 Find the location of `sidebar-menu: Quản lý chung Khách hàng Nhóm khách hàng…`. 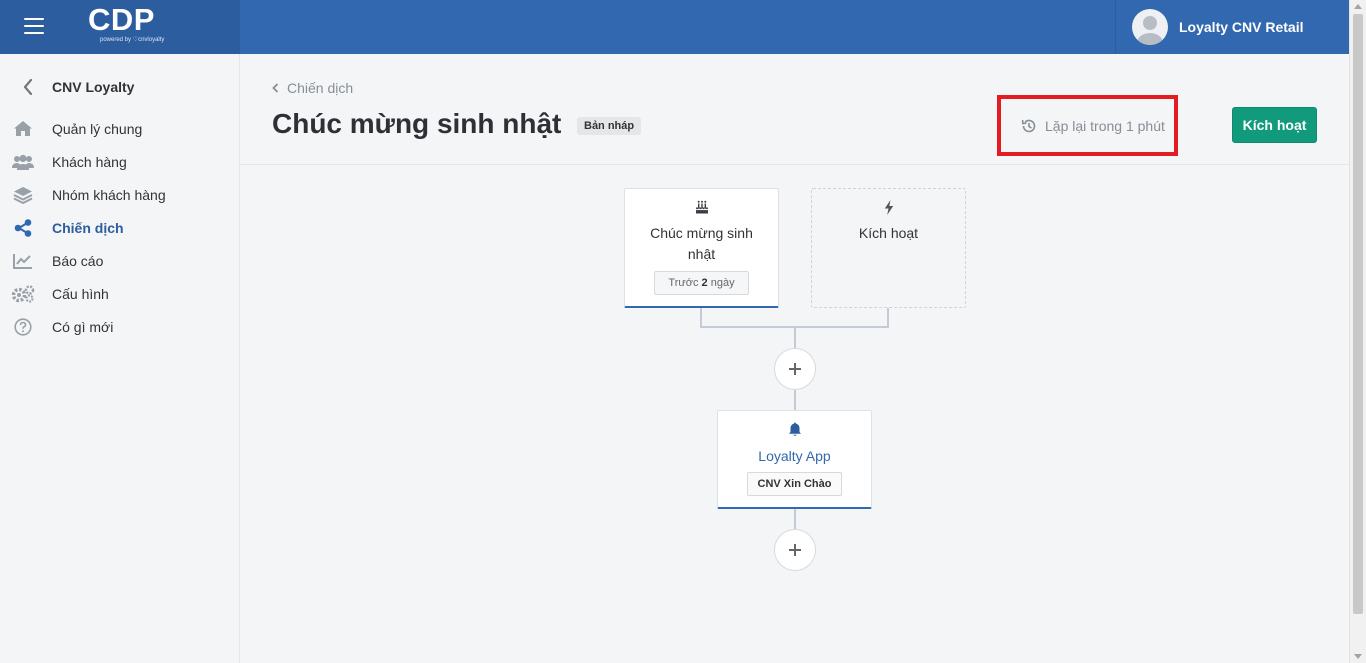

sidebar-menu: Quản lý chung Khách hàng Nhóm khách hàng… is located at coordinates (120, 227).